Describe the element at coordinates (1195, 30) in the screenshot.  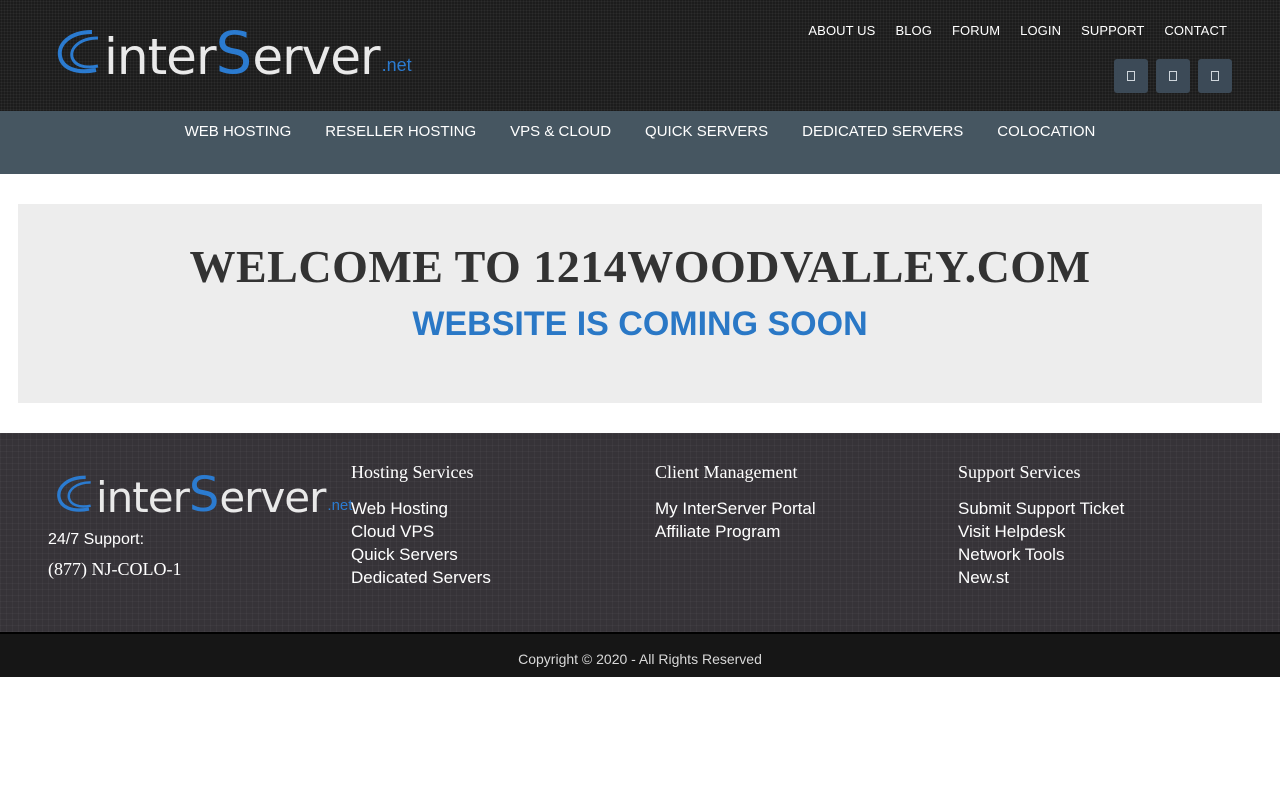
I see `top-nav-contact: CONTACT` at that location.